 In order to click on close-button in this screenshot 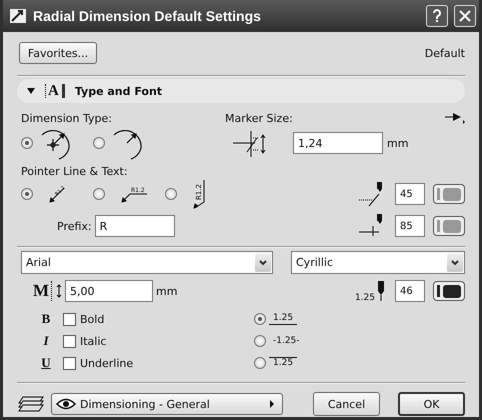, I will do `click(465, 16)`.